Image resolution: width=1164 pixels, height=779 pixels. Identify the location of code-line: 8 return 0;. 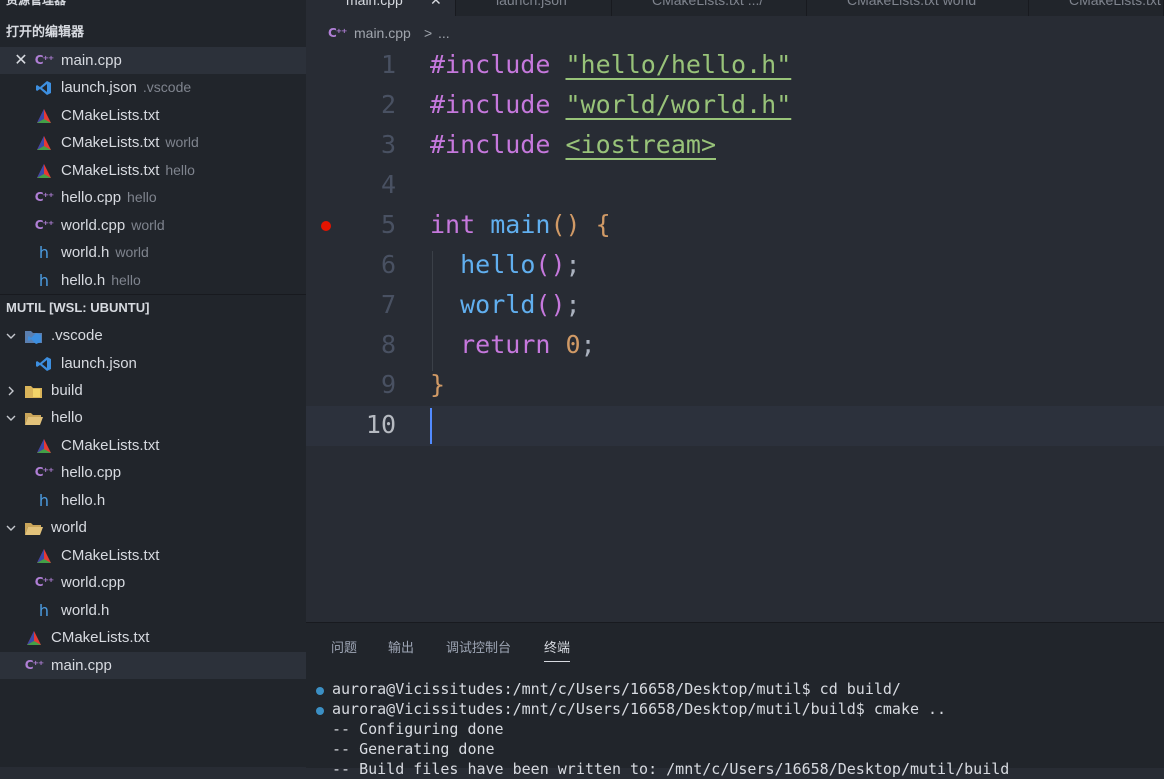
(735, 346).